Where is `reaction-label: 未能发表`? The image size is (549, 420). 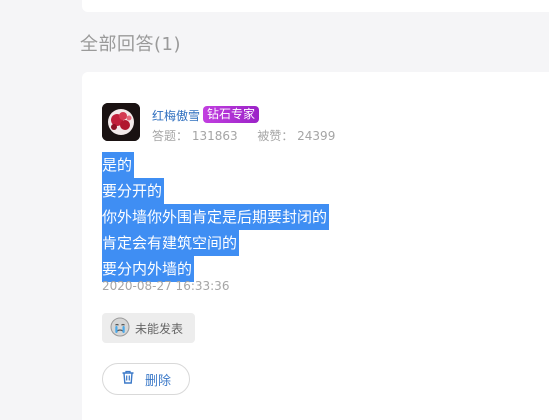
reaction-label: 未能发表 is located at coordinates (159, 328).